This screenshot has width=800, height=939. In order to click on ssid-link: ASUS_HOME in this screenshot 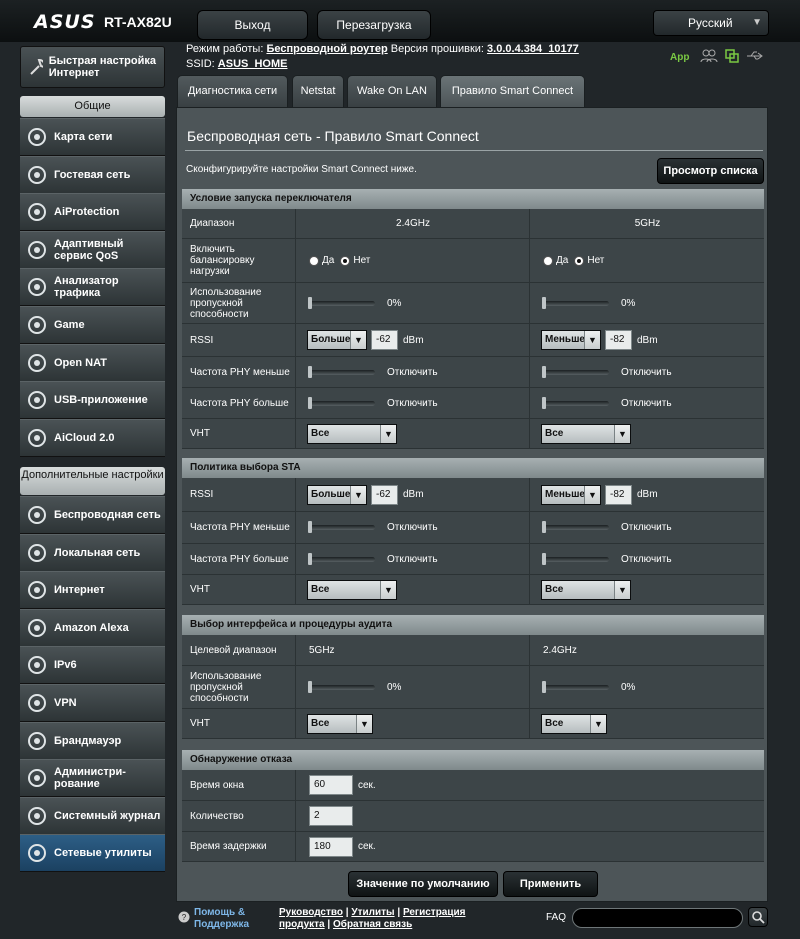, I will do `click(253, 64)`.